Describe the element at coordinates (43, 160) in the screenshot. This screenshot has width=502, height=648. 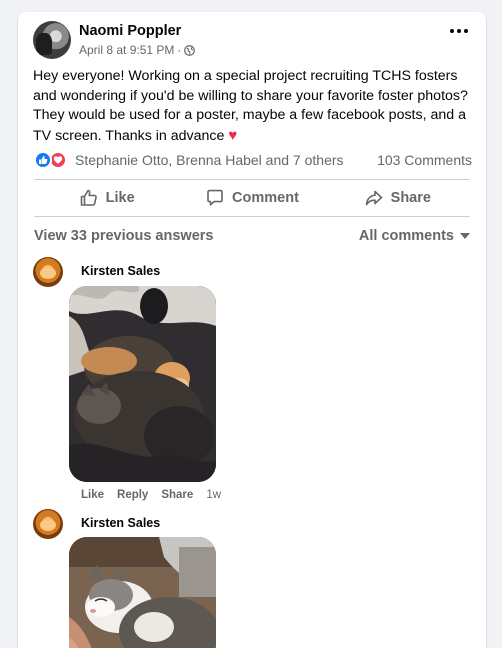
I see `like-reaction-icon` at that location.